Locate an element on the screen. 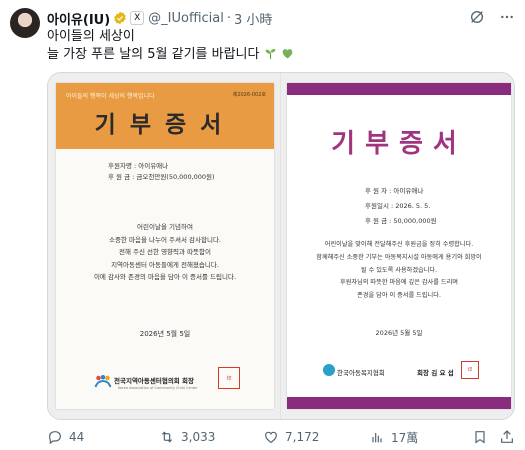 This screenshot has height=450, width=525. body-line: 함께해주신 소중한 기부는 아동복지시설 아동에게 용기와 희망이 is located at coordinates (399, 257).